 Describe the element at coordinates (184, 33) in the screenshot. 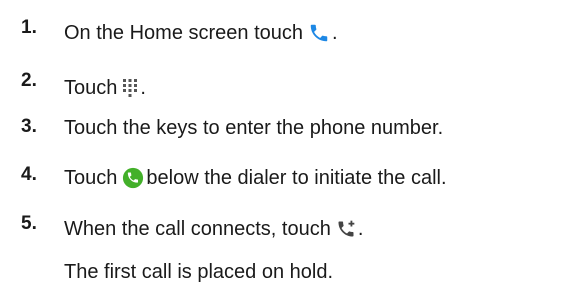

I see `step-text-before: On the Home screen touch` at that location.